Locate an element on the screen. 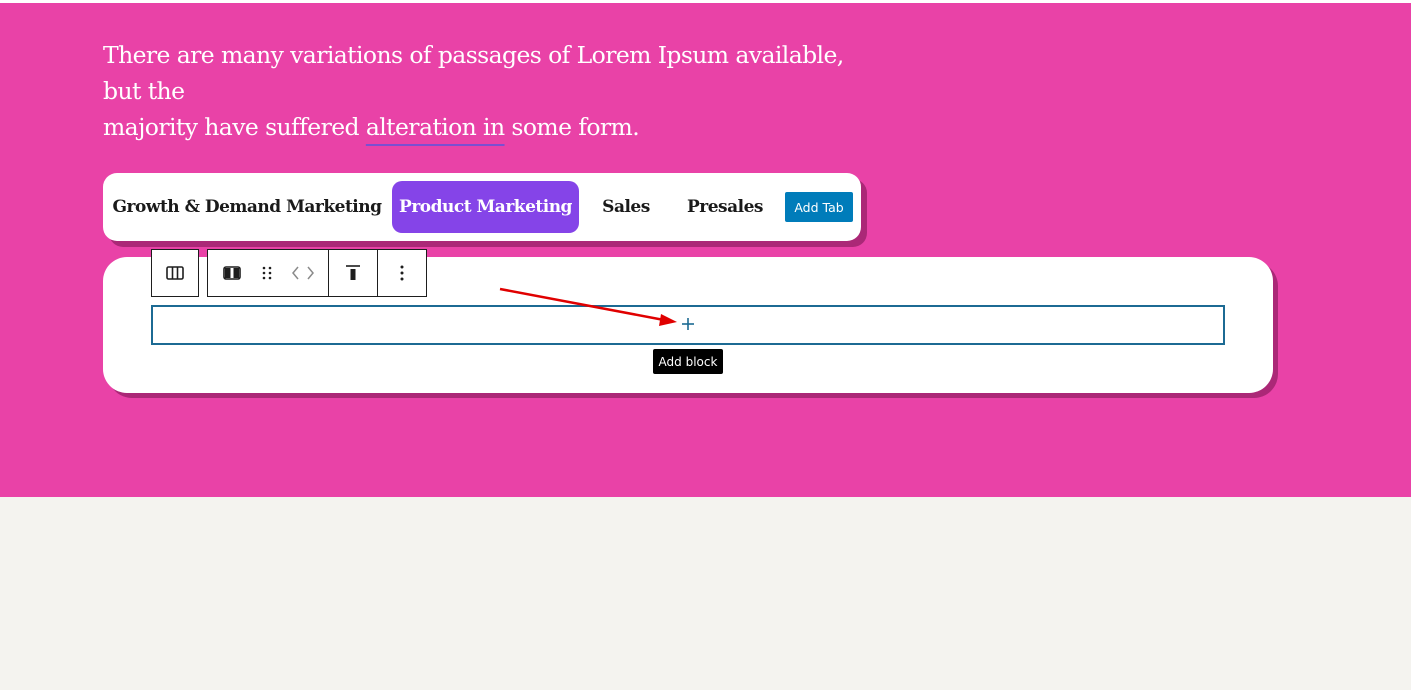  block-toolbar is located at coordinates (317, 273).